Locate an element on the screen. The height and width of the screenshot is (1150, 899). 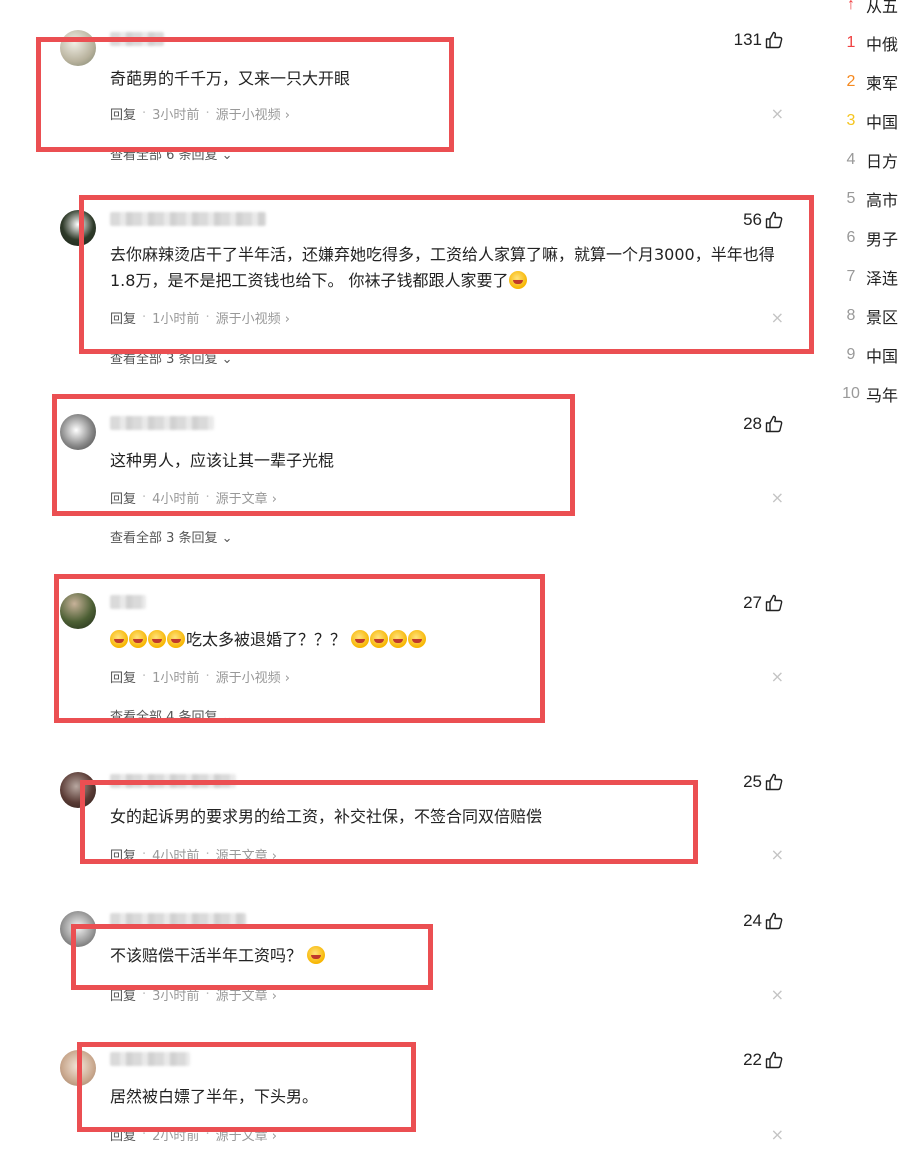
hot-list-item: 6 男子 is located at coordinates (867, 238).